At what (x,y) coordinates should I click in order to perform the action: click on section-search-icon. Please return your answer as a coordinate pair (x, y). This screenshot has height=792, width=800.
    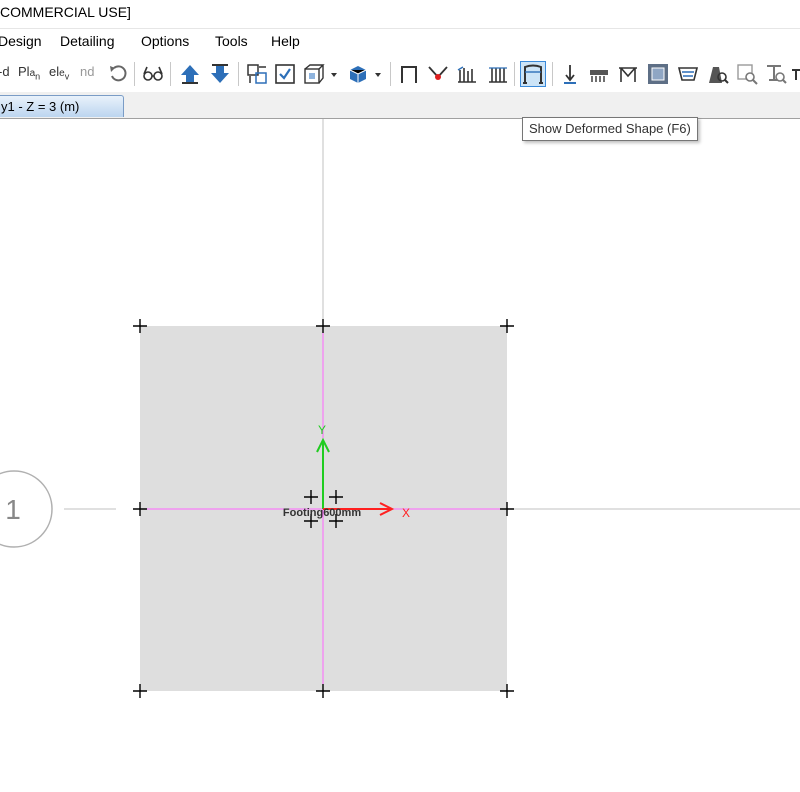
    Looking at the image, I should click on (776, 74).